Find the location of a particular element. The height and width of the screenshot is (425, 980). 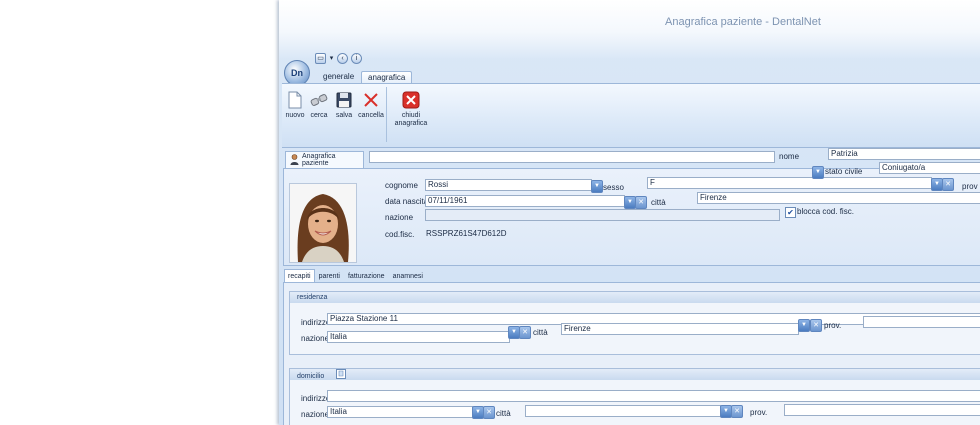

residenza-nazione-clear-icon: ✕ is located at coordinates (525, 332).